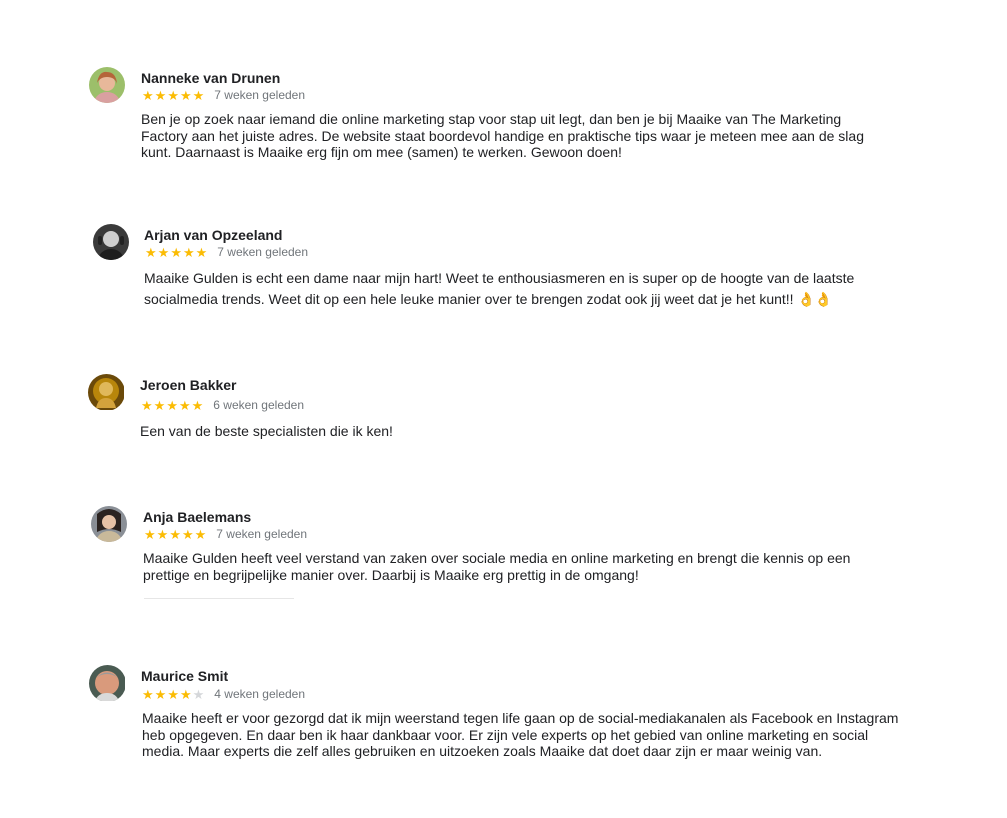  What do you see at coordinates (197, 517) in the screenshot?
I see `reviewer-name: Anja Baelemans` at bounding box center [197, 517].